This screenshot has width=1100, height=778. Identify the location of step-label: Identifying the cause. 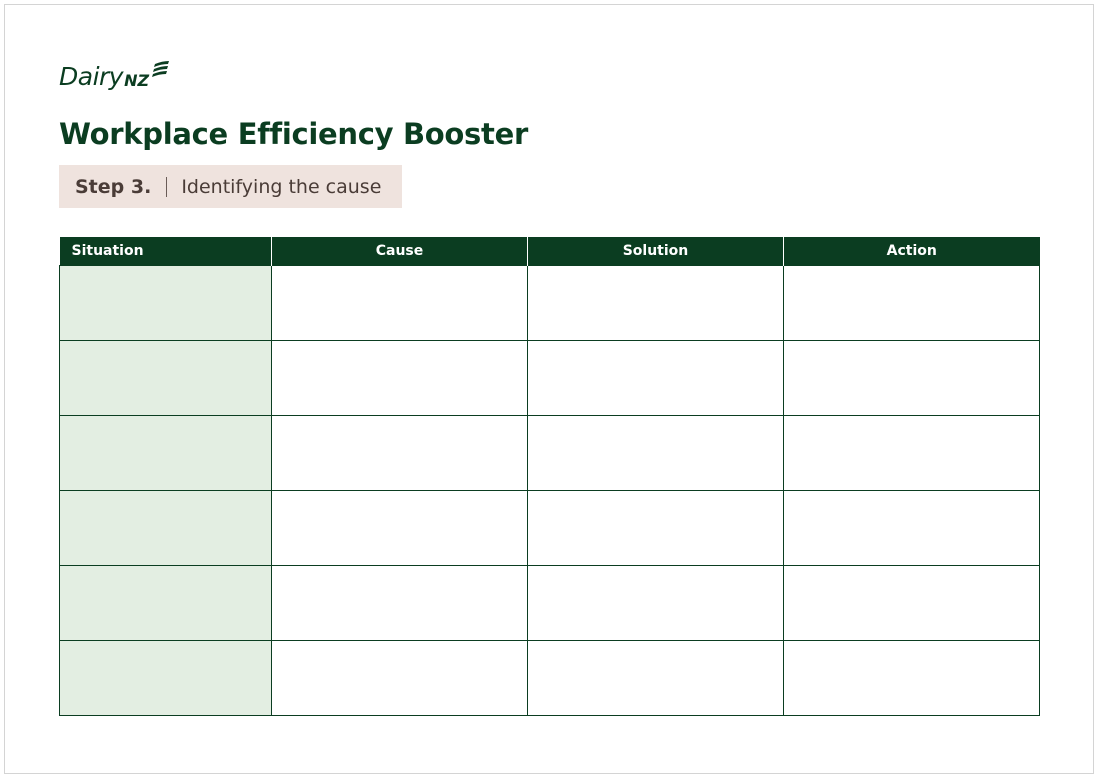
(281, 186).